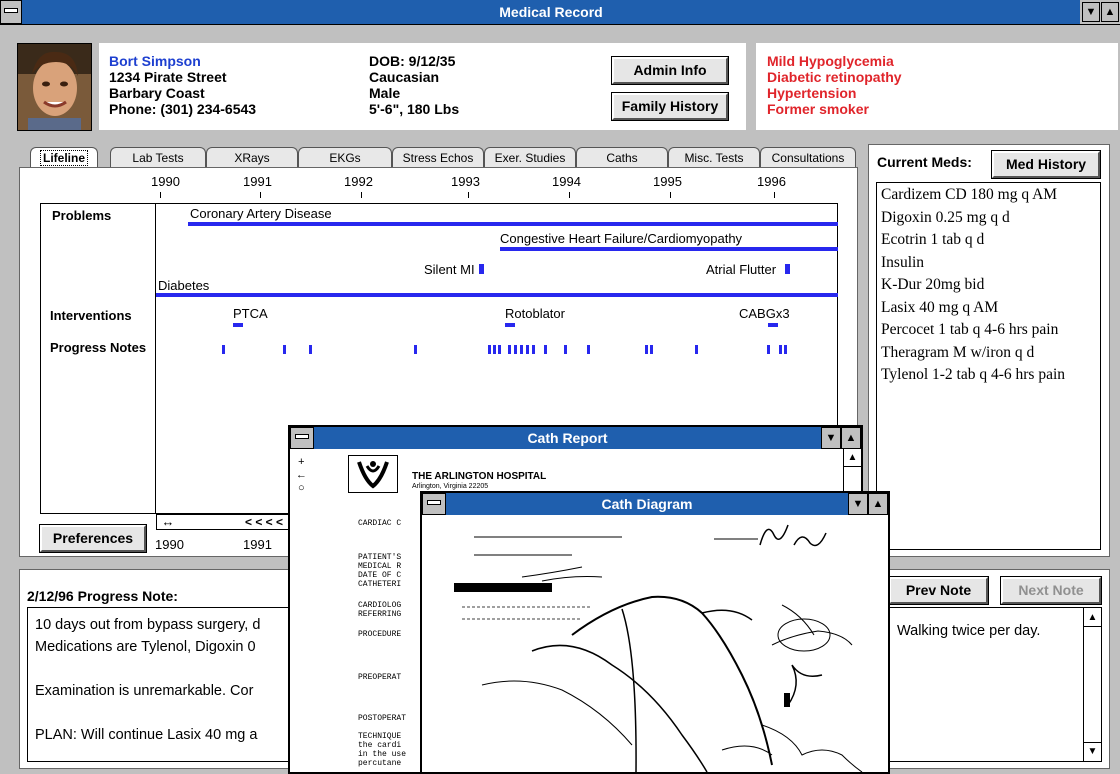  What do you see at coordinates (1091, 12) in the screenshot?
I see `minimize-button: ▼` at bounding box center [1091, 12].